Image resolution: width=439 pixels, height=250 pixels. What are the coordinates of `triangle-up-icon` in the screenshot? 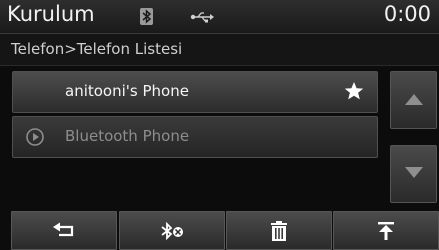 It's located at (414, 99).